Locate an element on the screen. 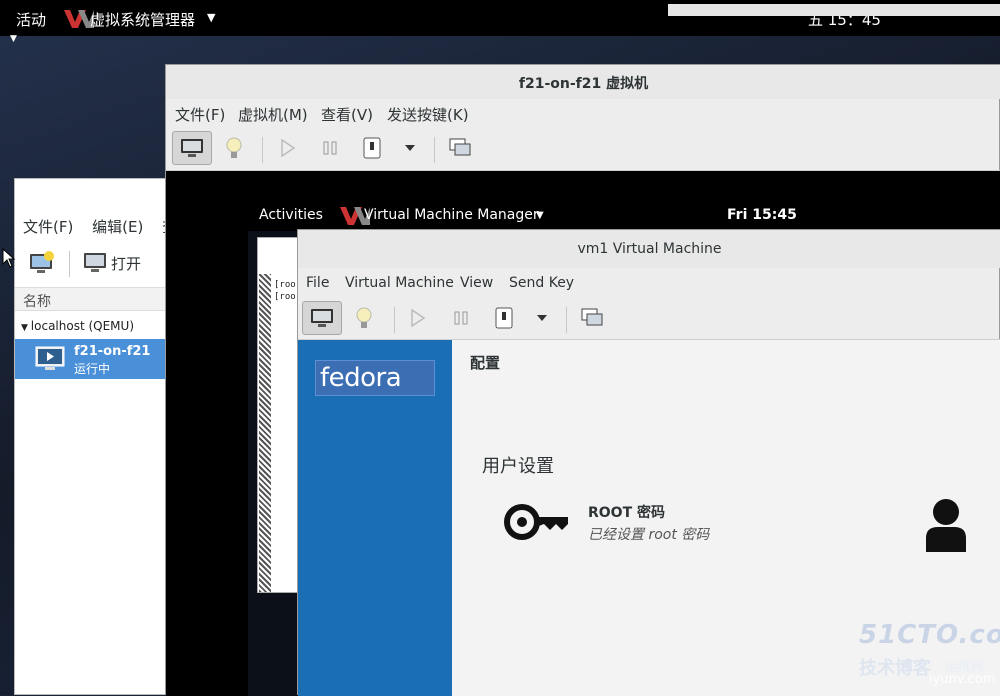 This screenshot has width=1000, height=696. inner-fullscreen-button is located at coordinates (592, 318).